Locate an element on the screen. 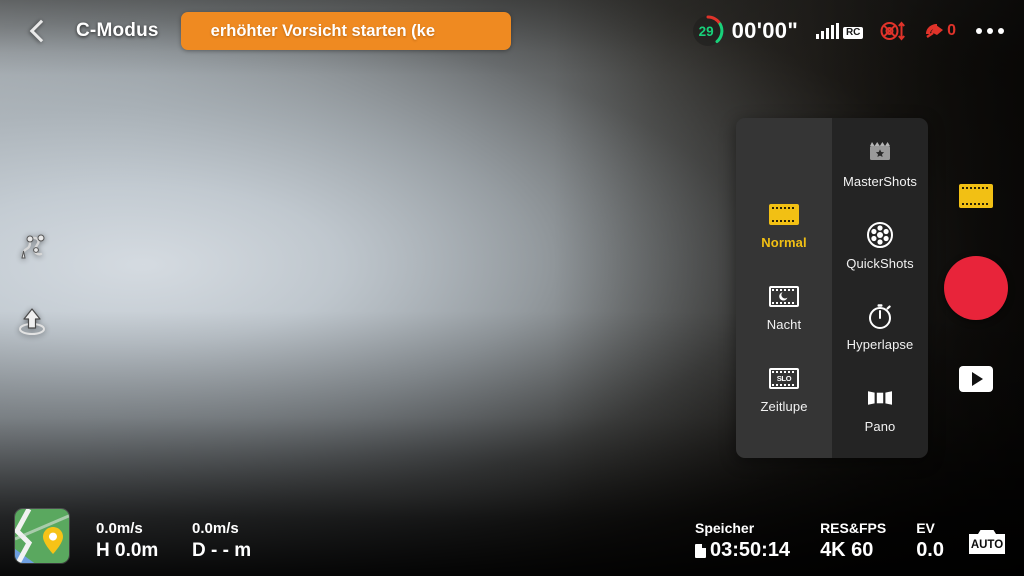 The height and width of the screenshot is (576, 1024). mode-label-mastershots: MasterShots is located at coordinates (880, 181).